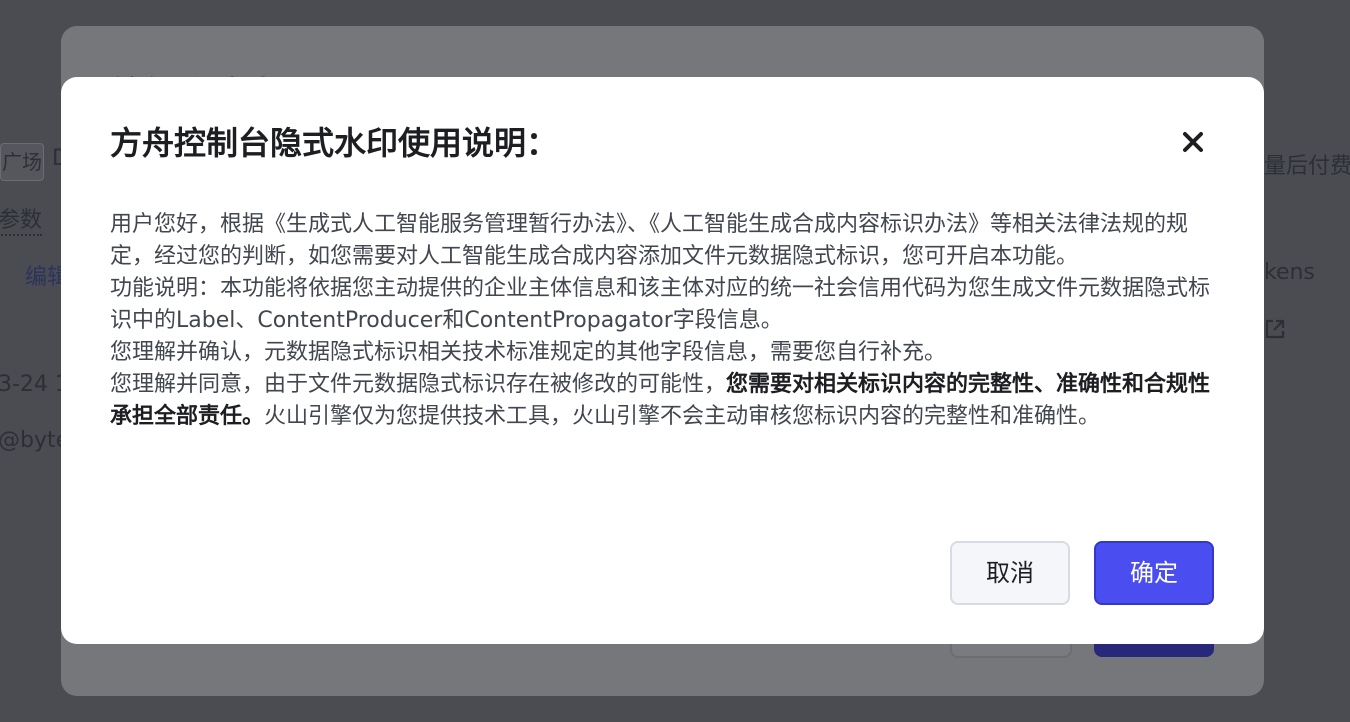 The image size is (1350, 722). What do you see at coordinates (682, 416) in the screenshot?
I see `agreement-disclaimer: 火山引擎仅为您提供技术工具，火山引擎不会主动审核您标识内容的完整性和准确性。` at bounding box center [682, 416].